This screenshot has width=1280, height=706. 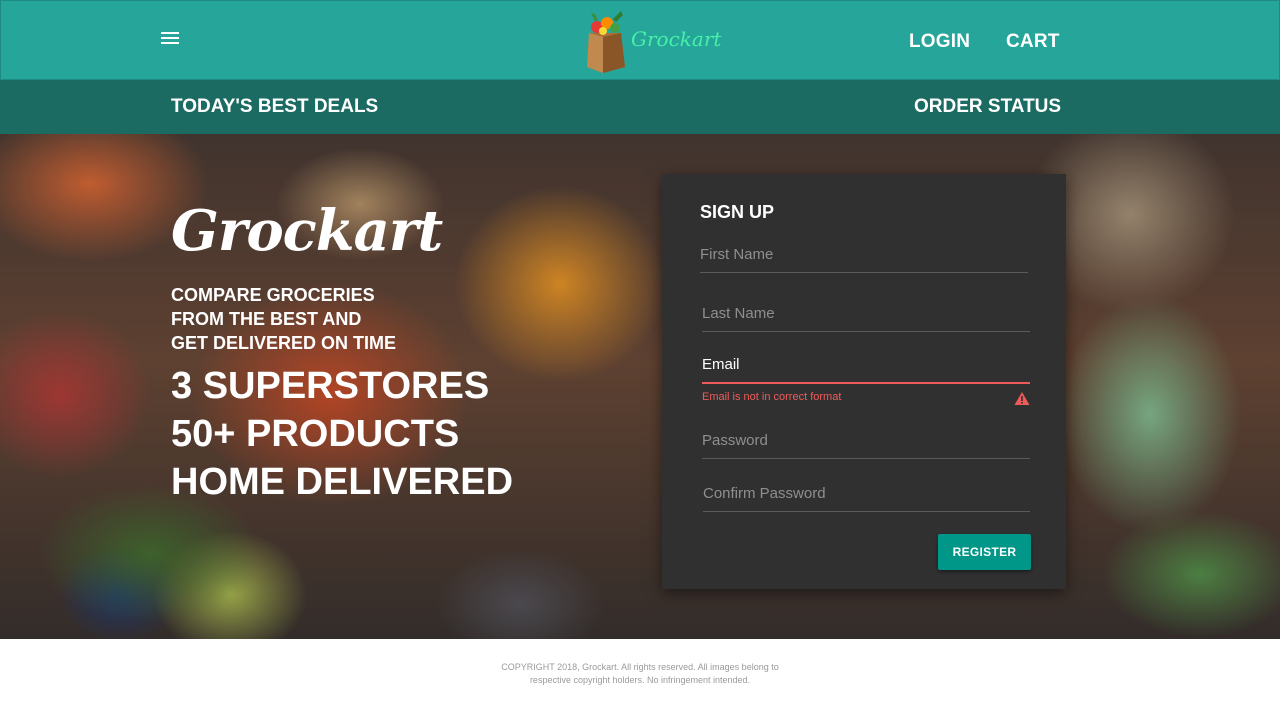 I want to click on confirm-password-field-wrapper, so click(x=866, y=498).